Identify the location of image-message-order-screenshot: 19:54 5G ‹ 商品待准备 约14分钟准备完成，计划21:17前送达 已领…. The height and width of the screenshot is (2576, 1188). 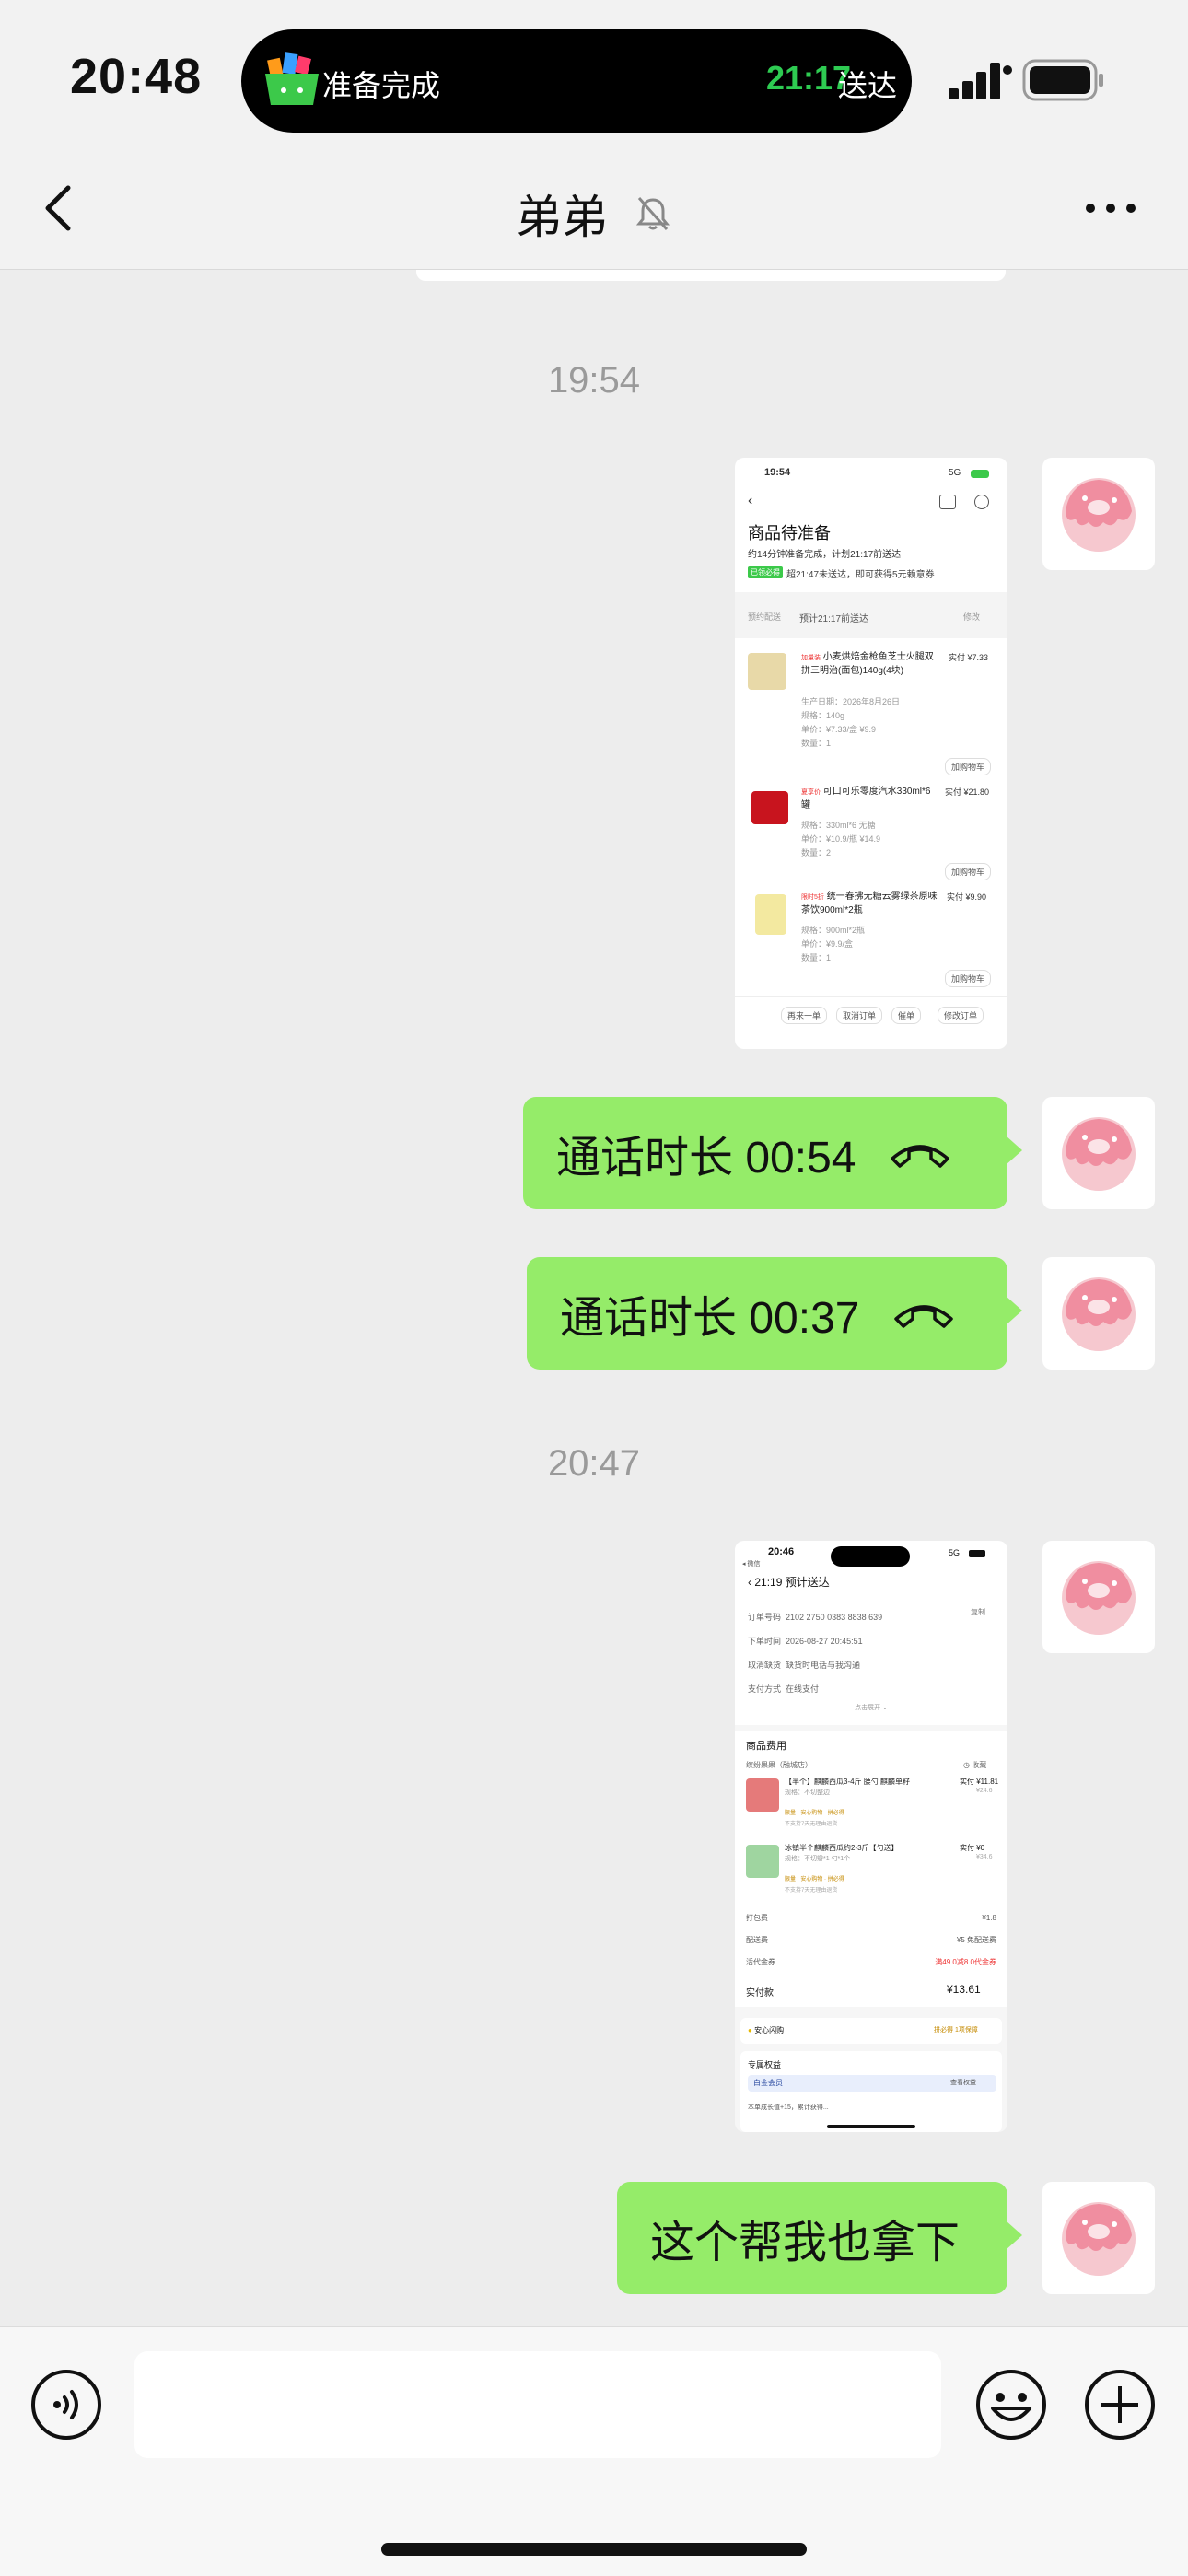
(871, 753).